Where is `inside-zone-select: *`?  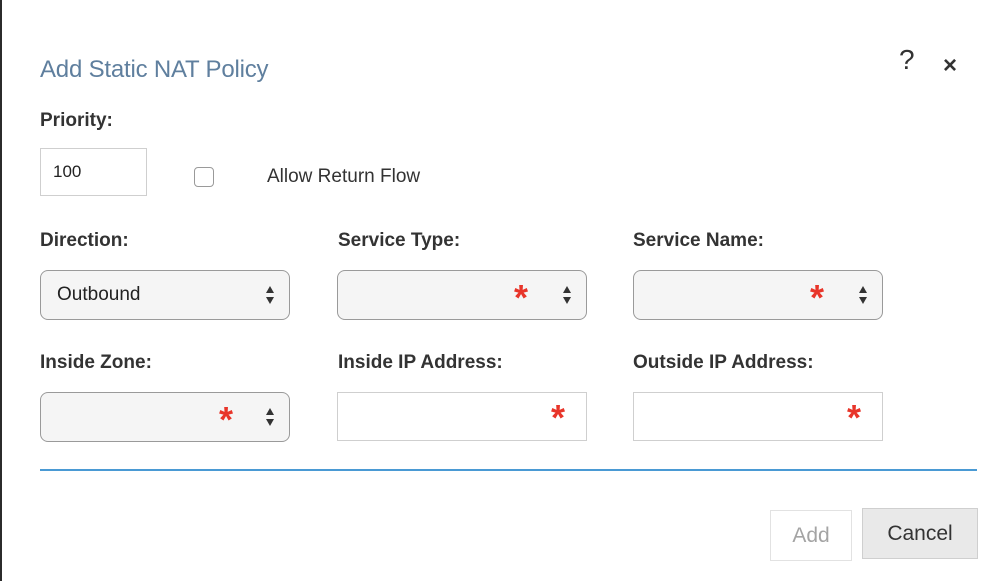 inside-zone-select: * is located at coordinates (165, 417).